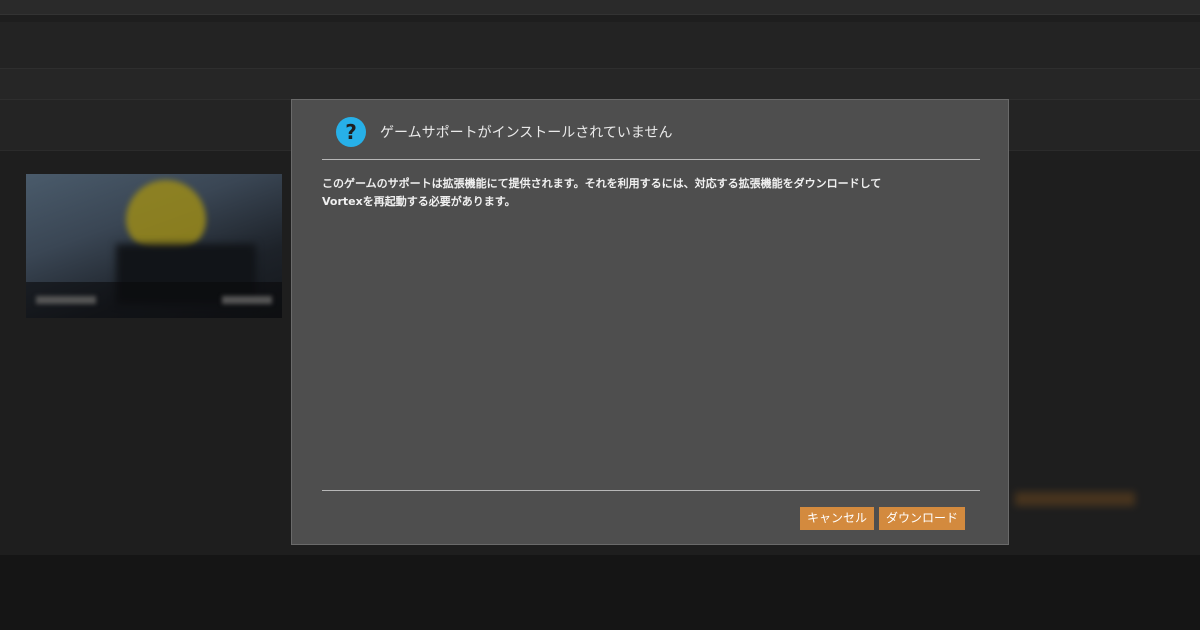 Image resolution: width=1200 pixels, height=630 pixels. What do you see at coordinates (600, 45) in the screenshot?
I see `background-header` at bounding box center [600, 45].